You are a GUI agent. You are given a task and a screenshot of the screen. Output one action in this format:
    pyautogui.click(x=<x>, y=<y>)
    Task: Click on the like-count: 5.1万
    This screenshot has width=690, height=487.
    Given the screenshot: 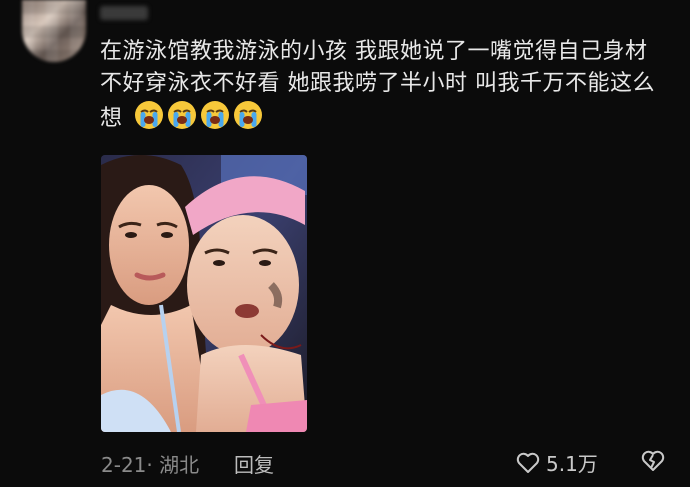 What is the action you would take?
    pyautogui.click(x=572, y=464)
    